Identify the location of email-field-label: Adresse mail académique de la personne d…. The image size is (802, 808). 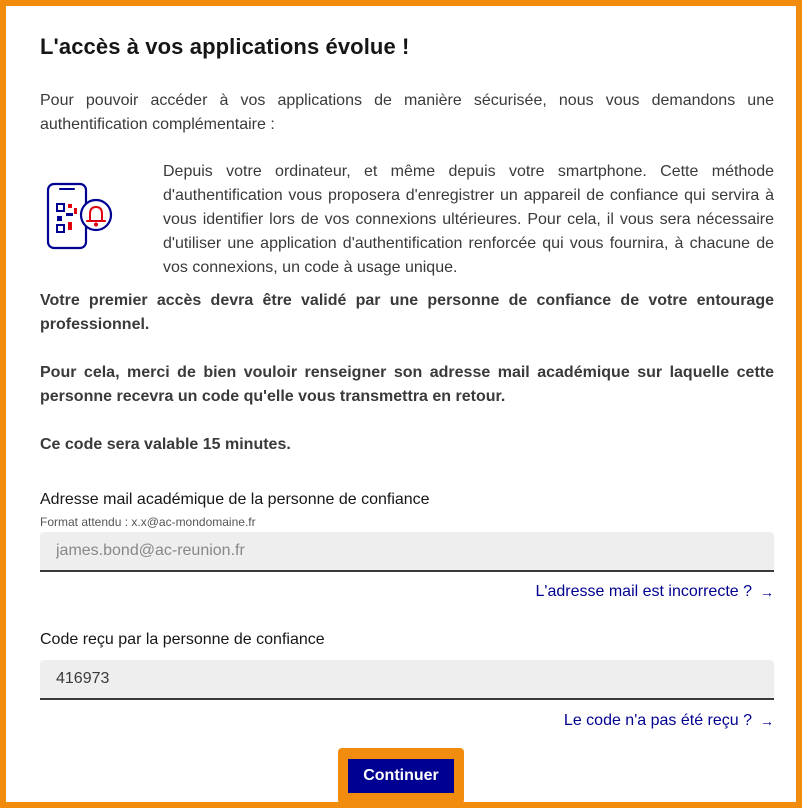
(235, 499).